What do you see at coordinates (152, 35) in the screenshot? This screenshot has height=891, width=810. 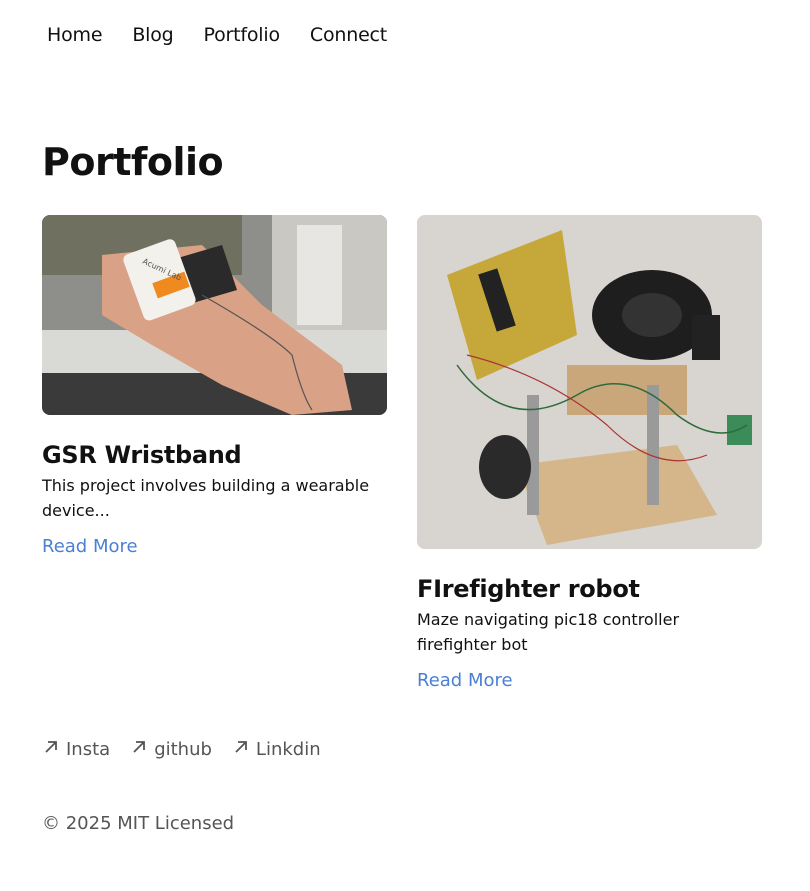 I see `nav-blog: Blog` at bounding box center [152, 35].